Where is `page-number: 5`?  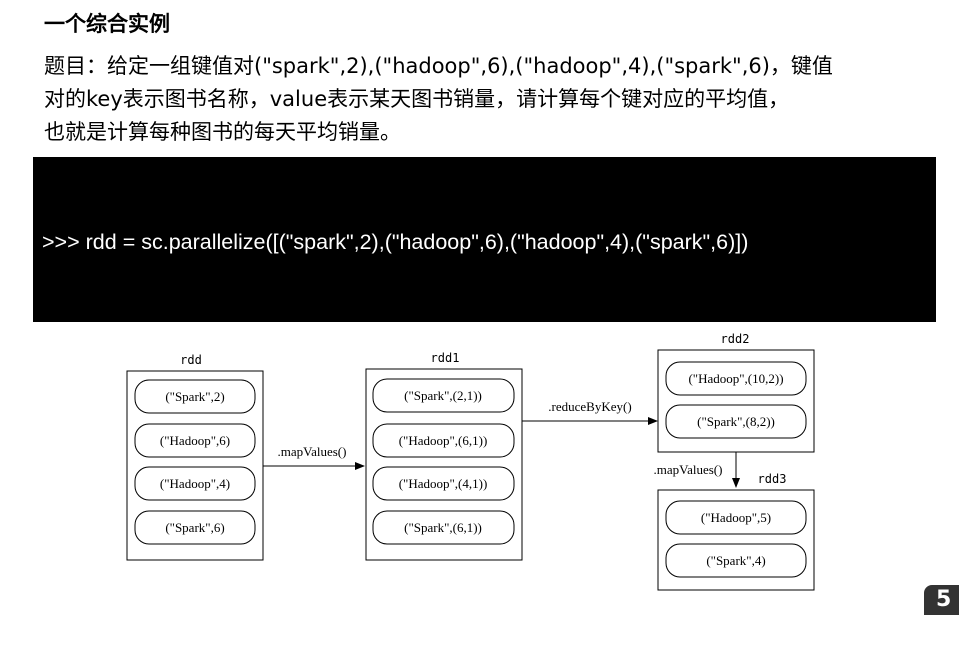 page-number: 5 is located at coordinates (941, 600).